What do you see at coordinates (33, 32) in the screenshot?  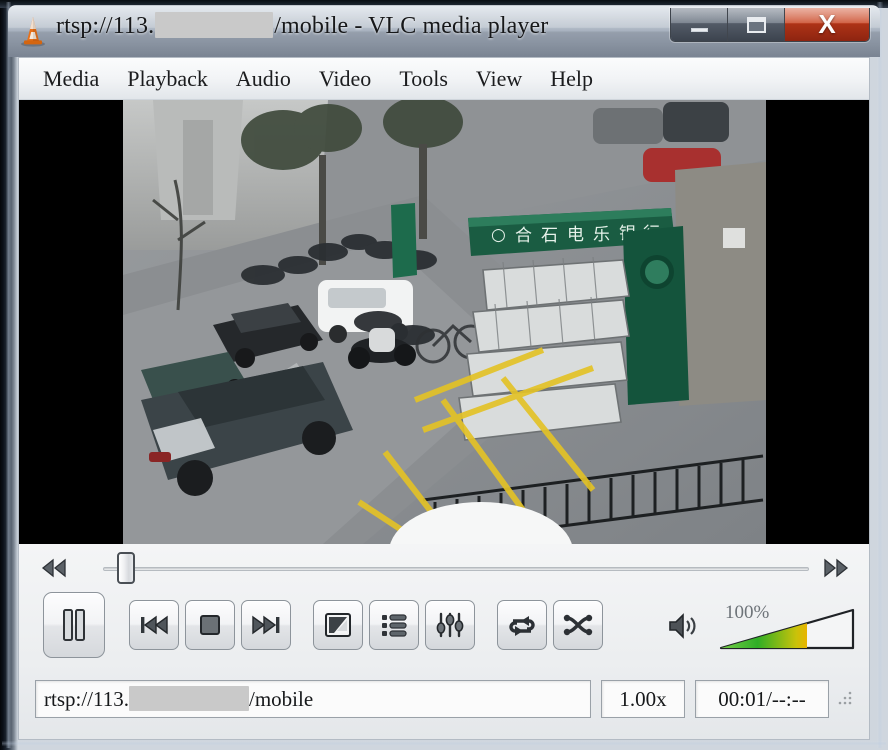 I see `vlc-cone-icon` at bounding box center [33, 32].